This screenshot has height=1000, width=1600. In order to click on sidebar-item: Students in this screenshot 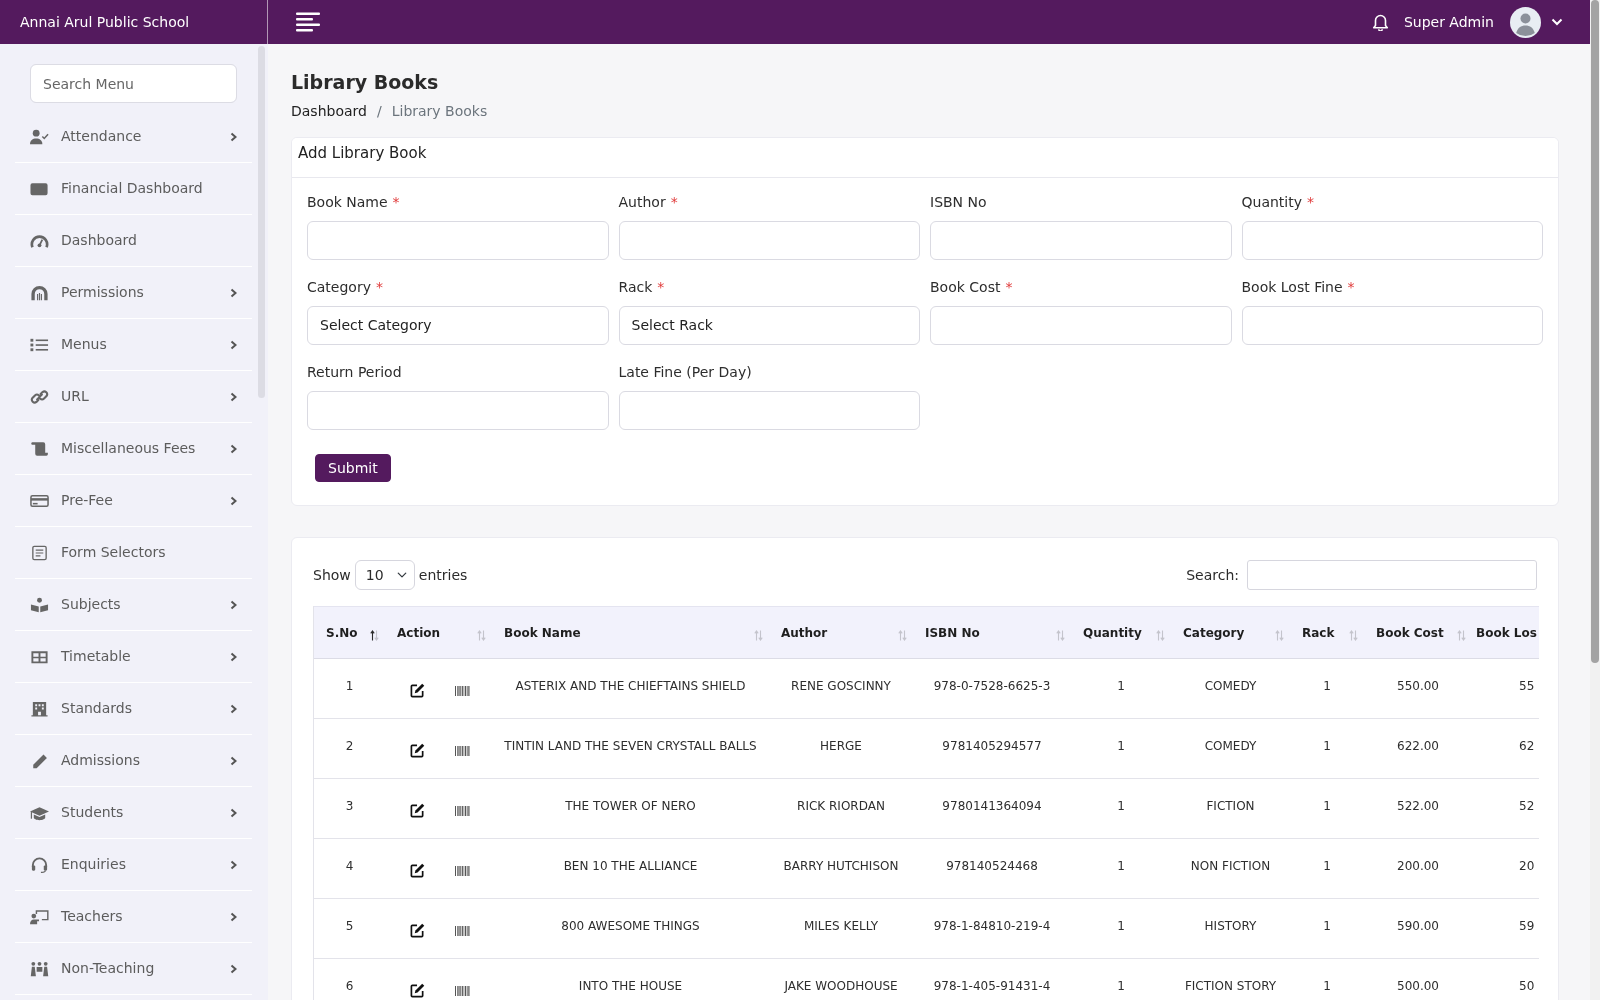, I will do `click(69, 812)`.